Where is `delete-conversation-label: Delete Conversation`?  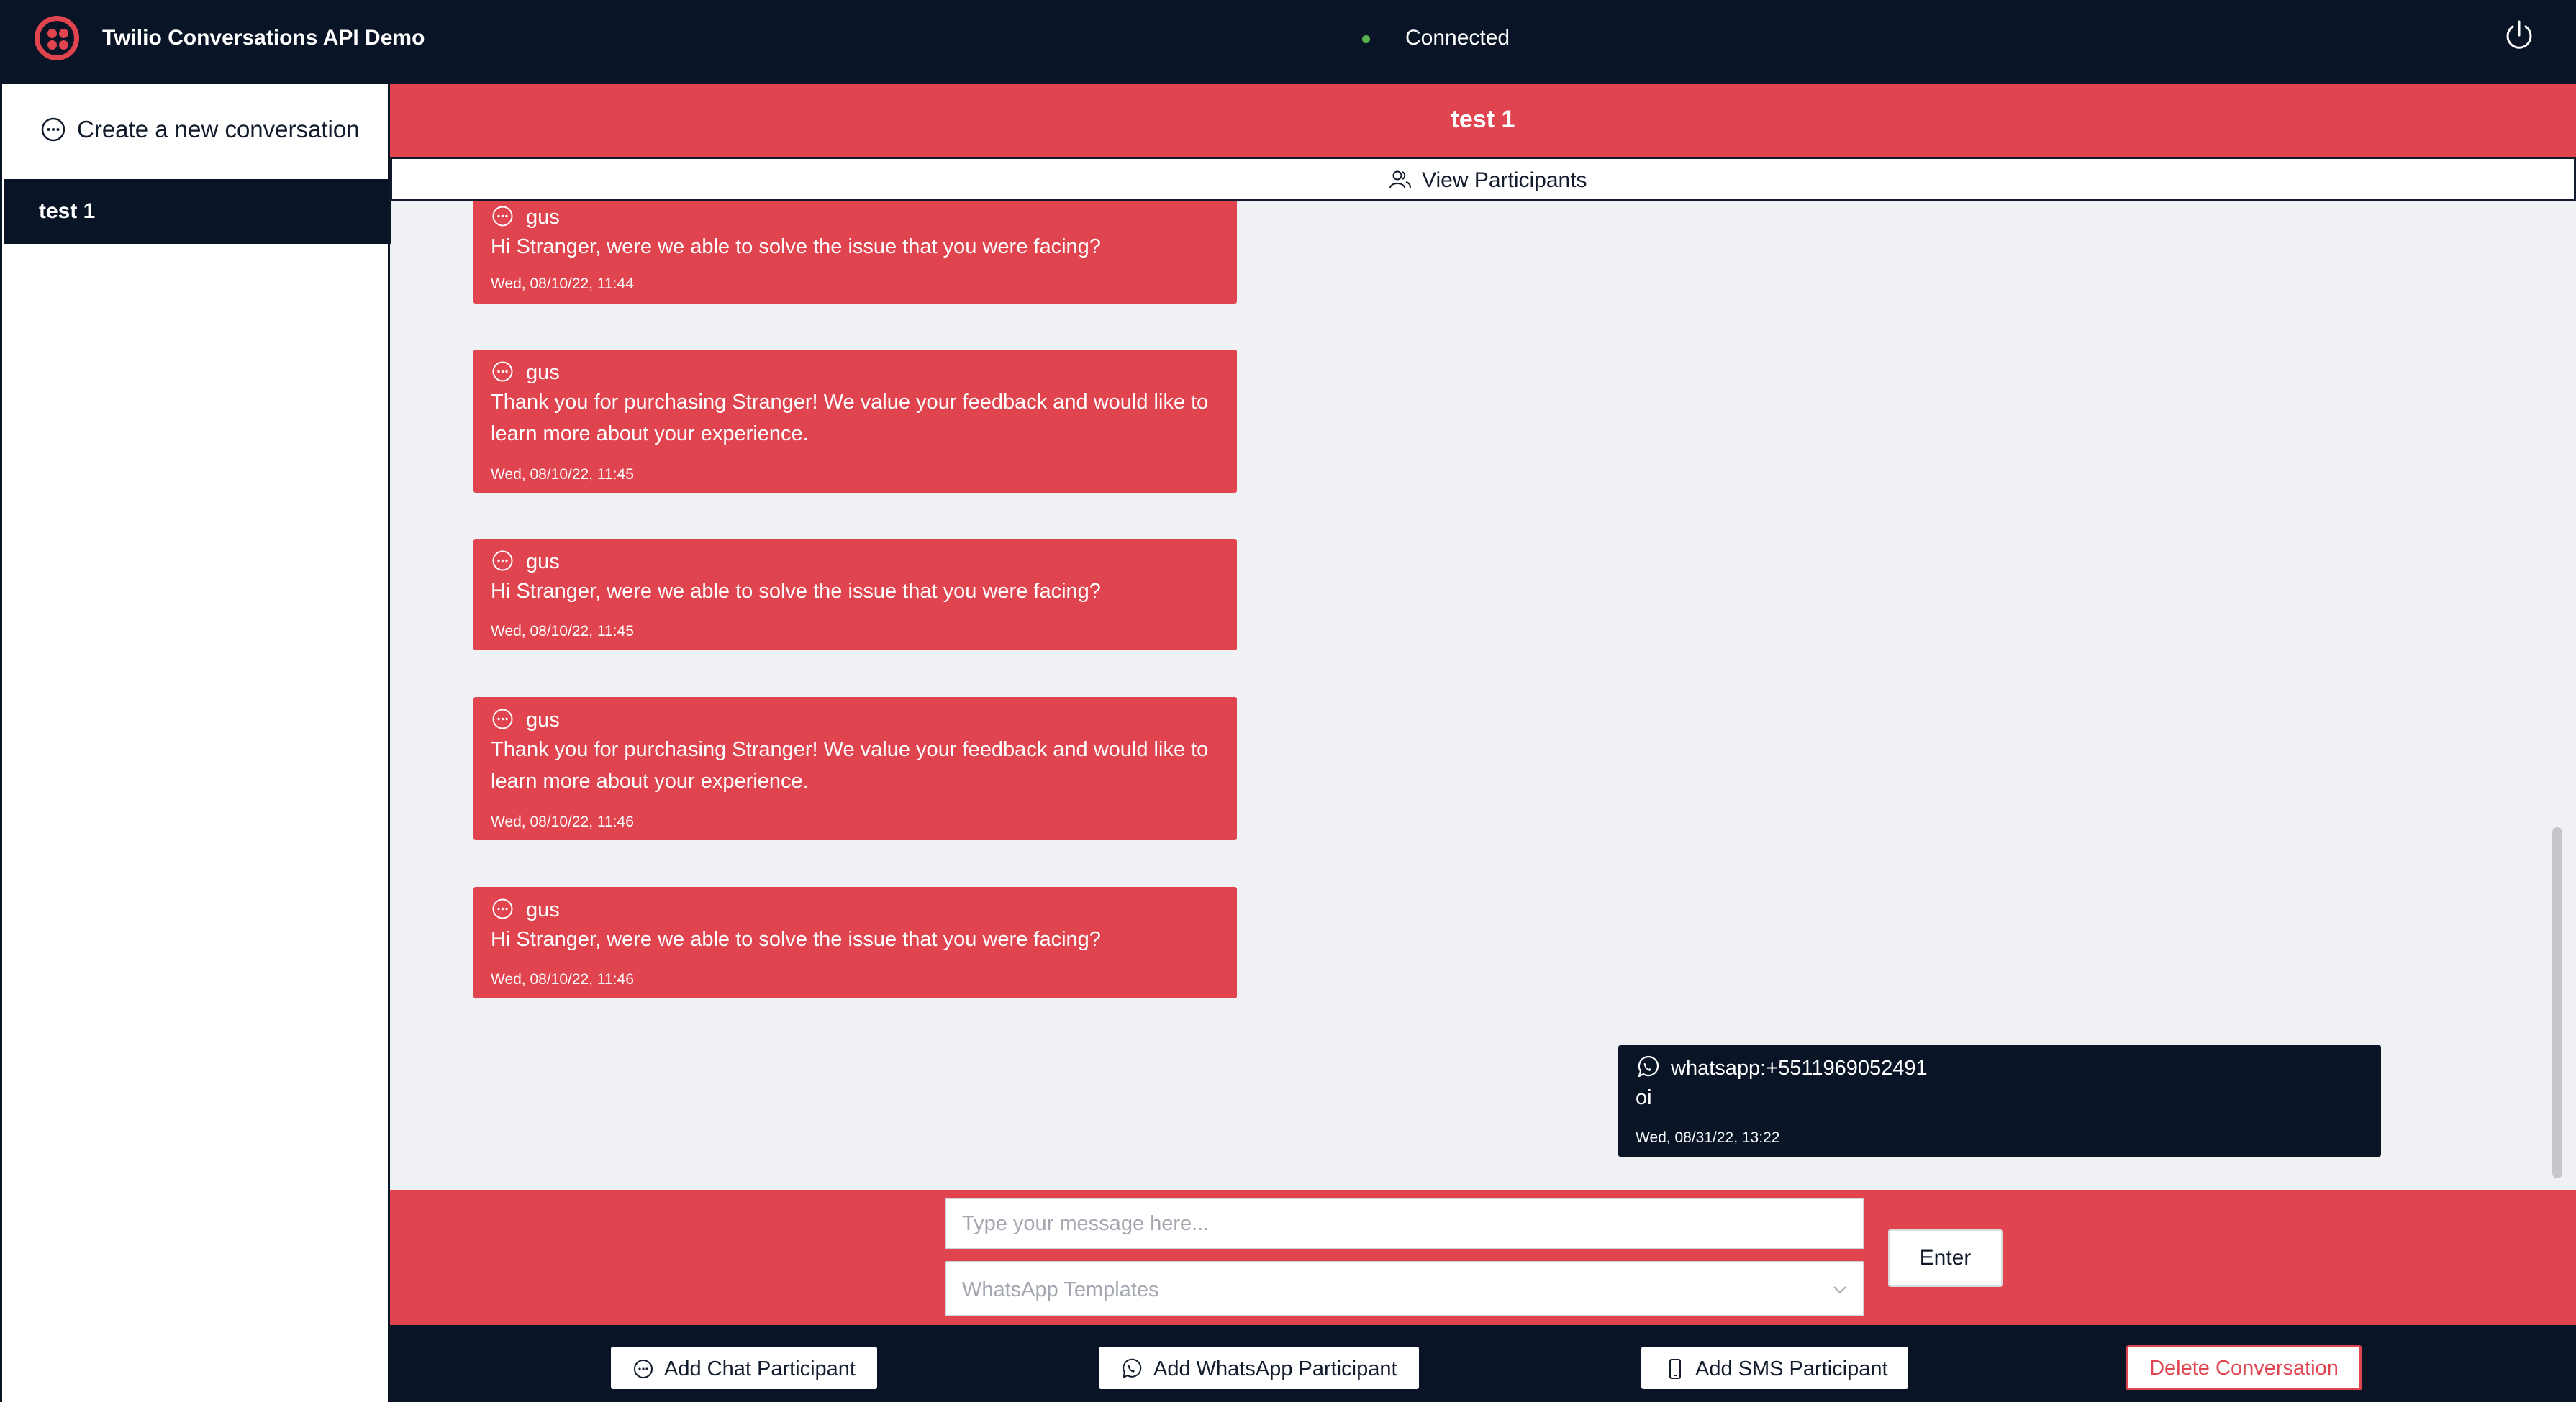 delete-conversation-label: Delete Conversation is located at coordinates (2244, 1368).